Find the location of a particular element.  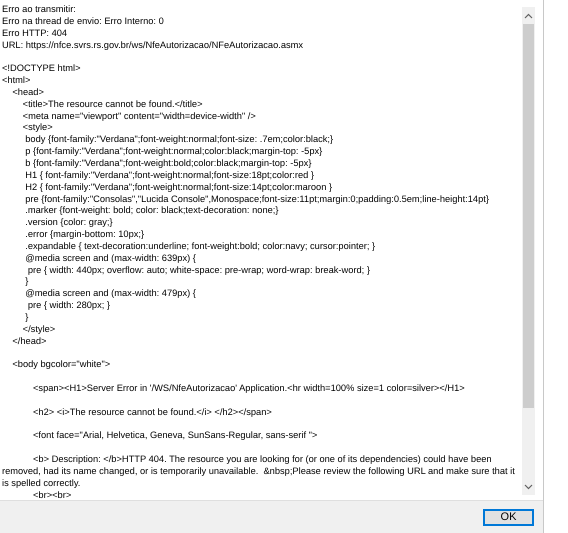

message-line: <br><br> is located at coordinates (52, 496).